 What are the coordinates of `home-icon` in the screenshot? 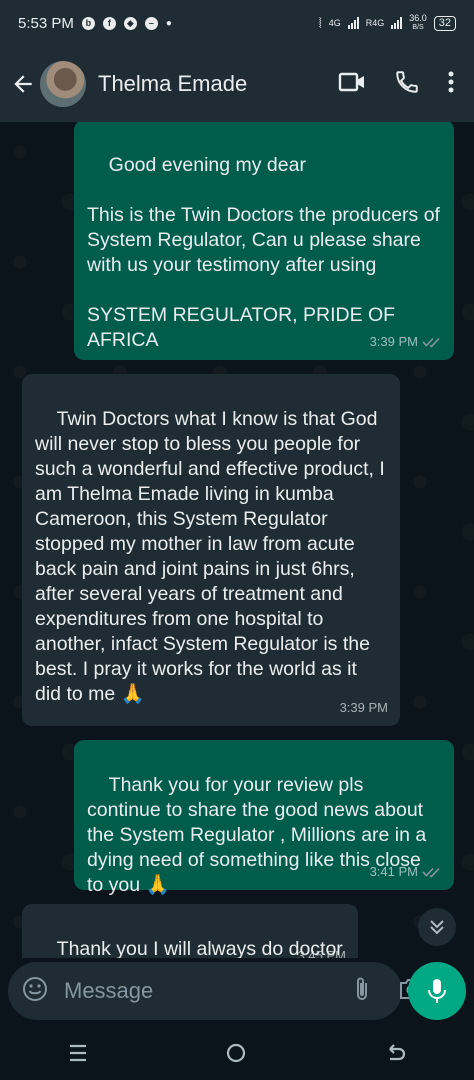 It's located at (236, 1055).